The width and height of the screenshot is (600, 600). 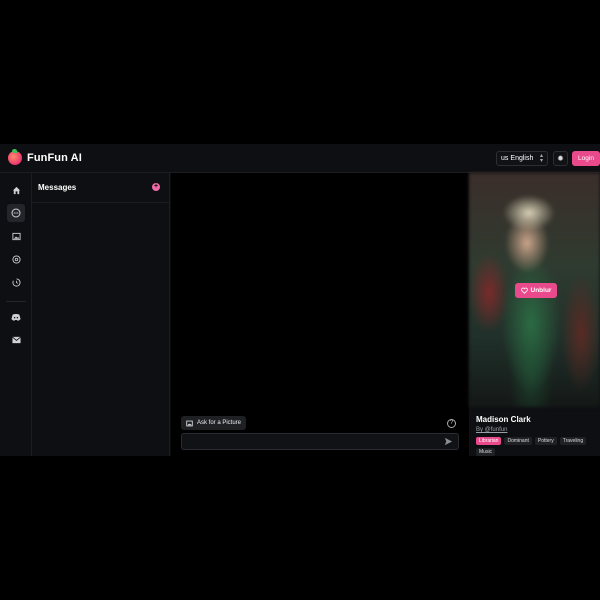 I want to click on discord-icon, so click(x=16, y=317).